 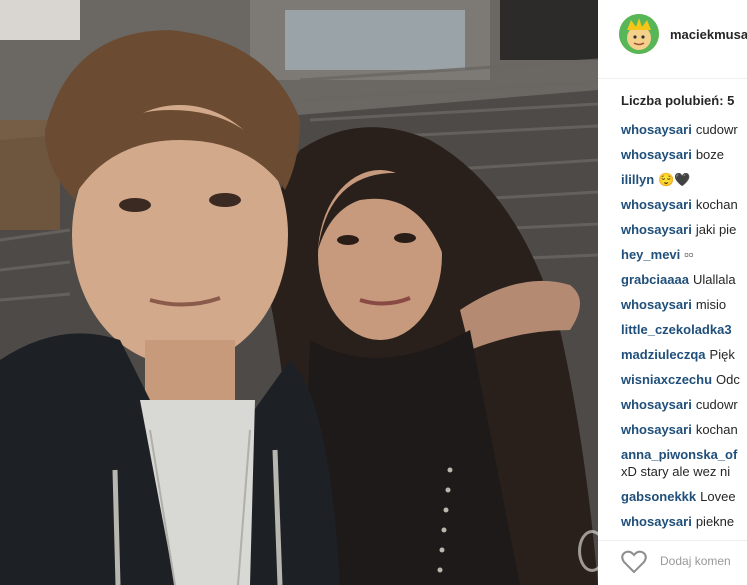 I want to click on post-header: maciekmusa, so click(x=672, y=39).